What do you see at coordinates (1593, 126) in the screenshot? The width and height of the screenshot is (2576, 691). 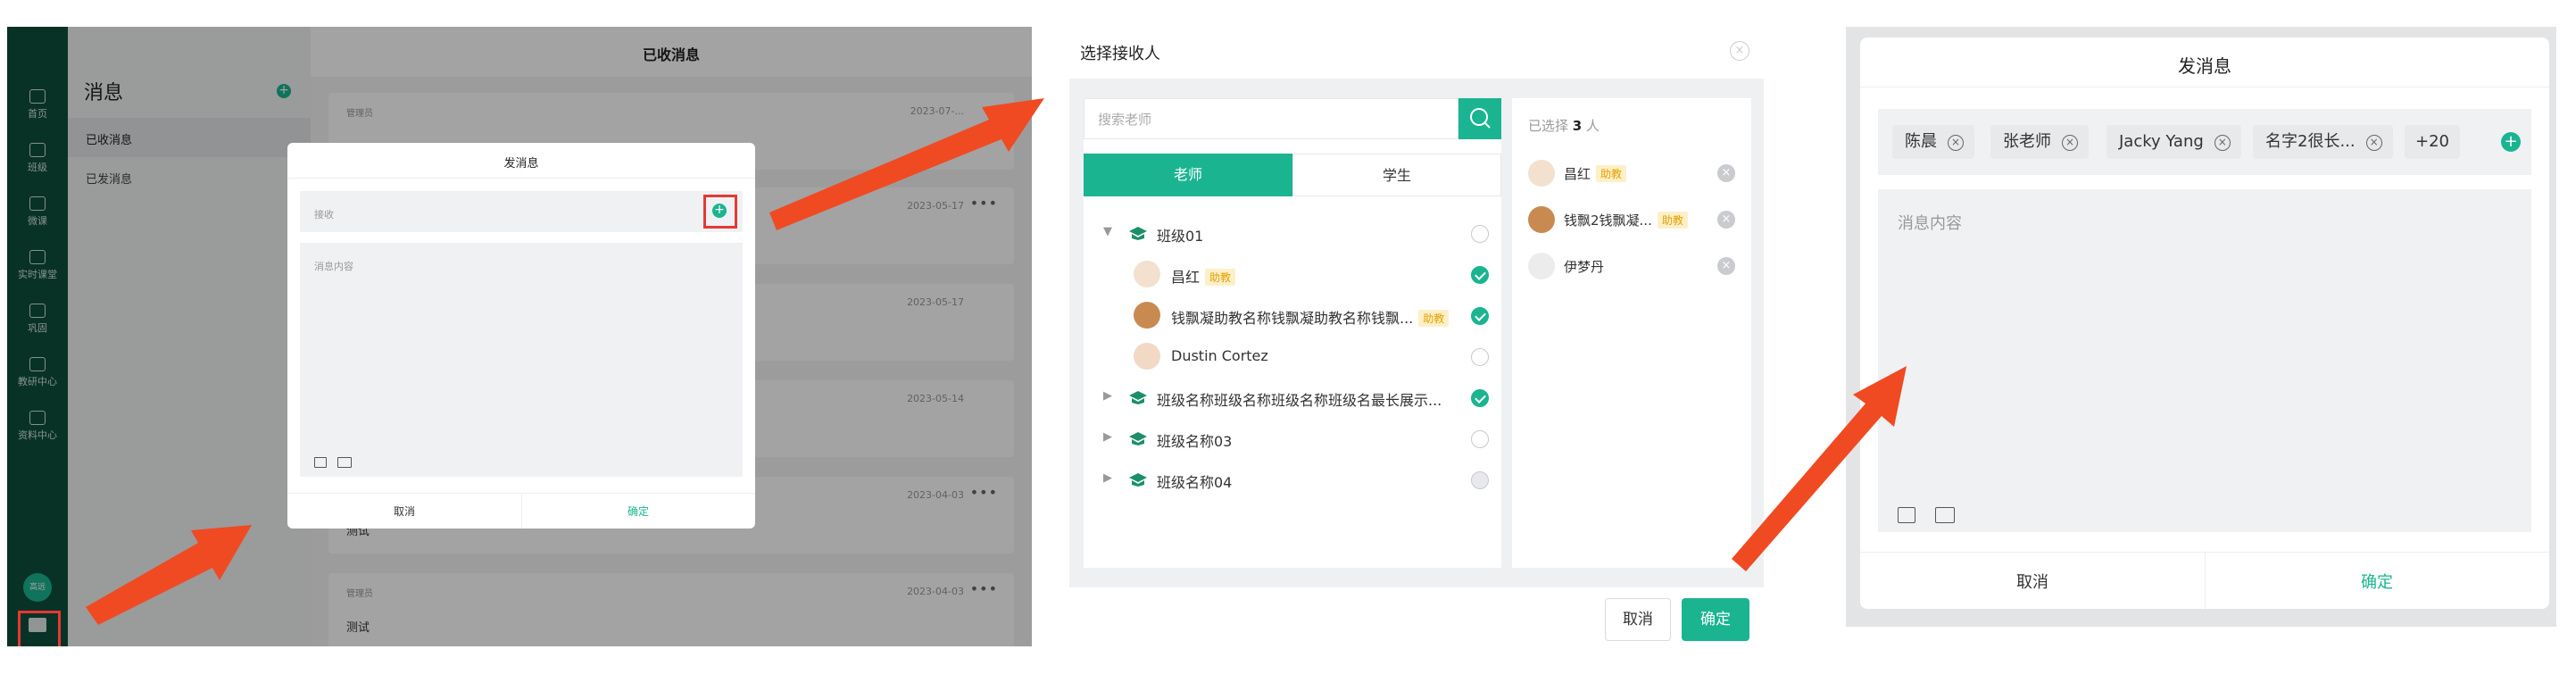 I see `selected-suffix: 人` at bounding box center [1593, 126].